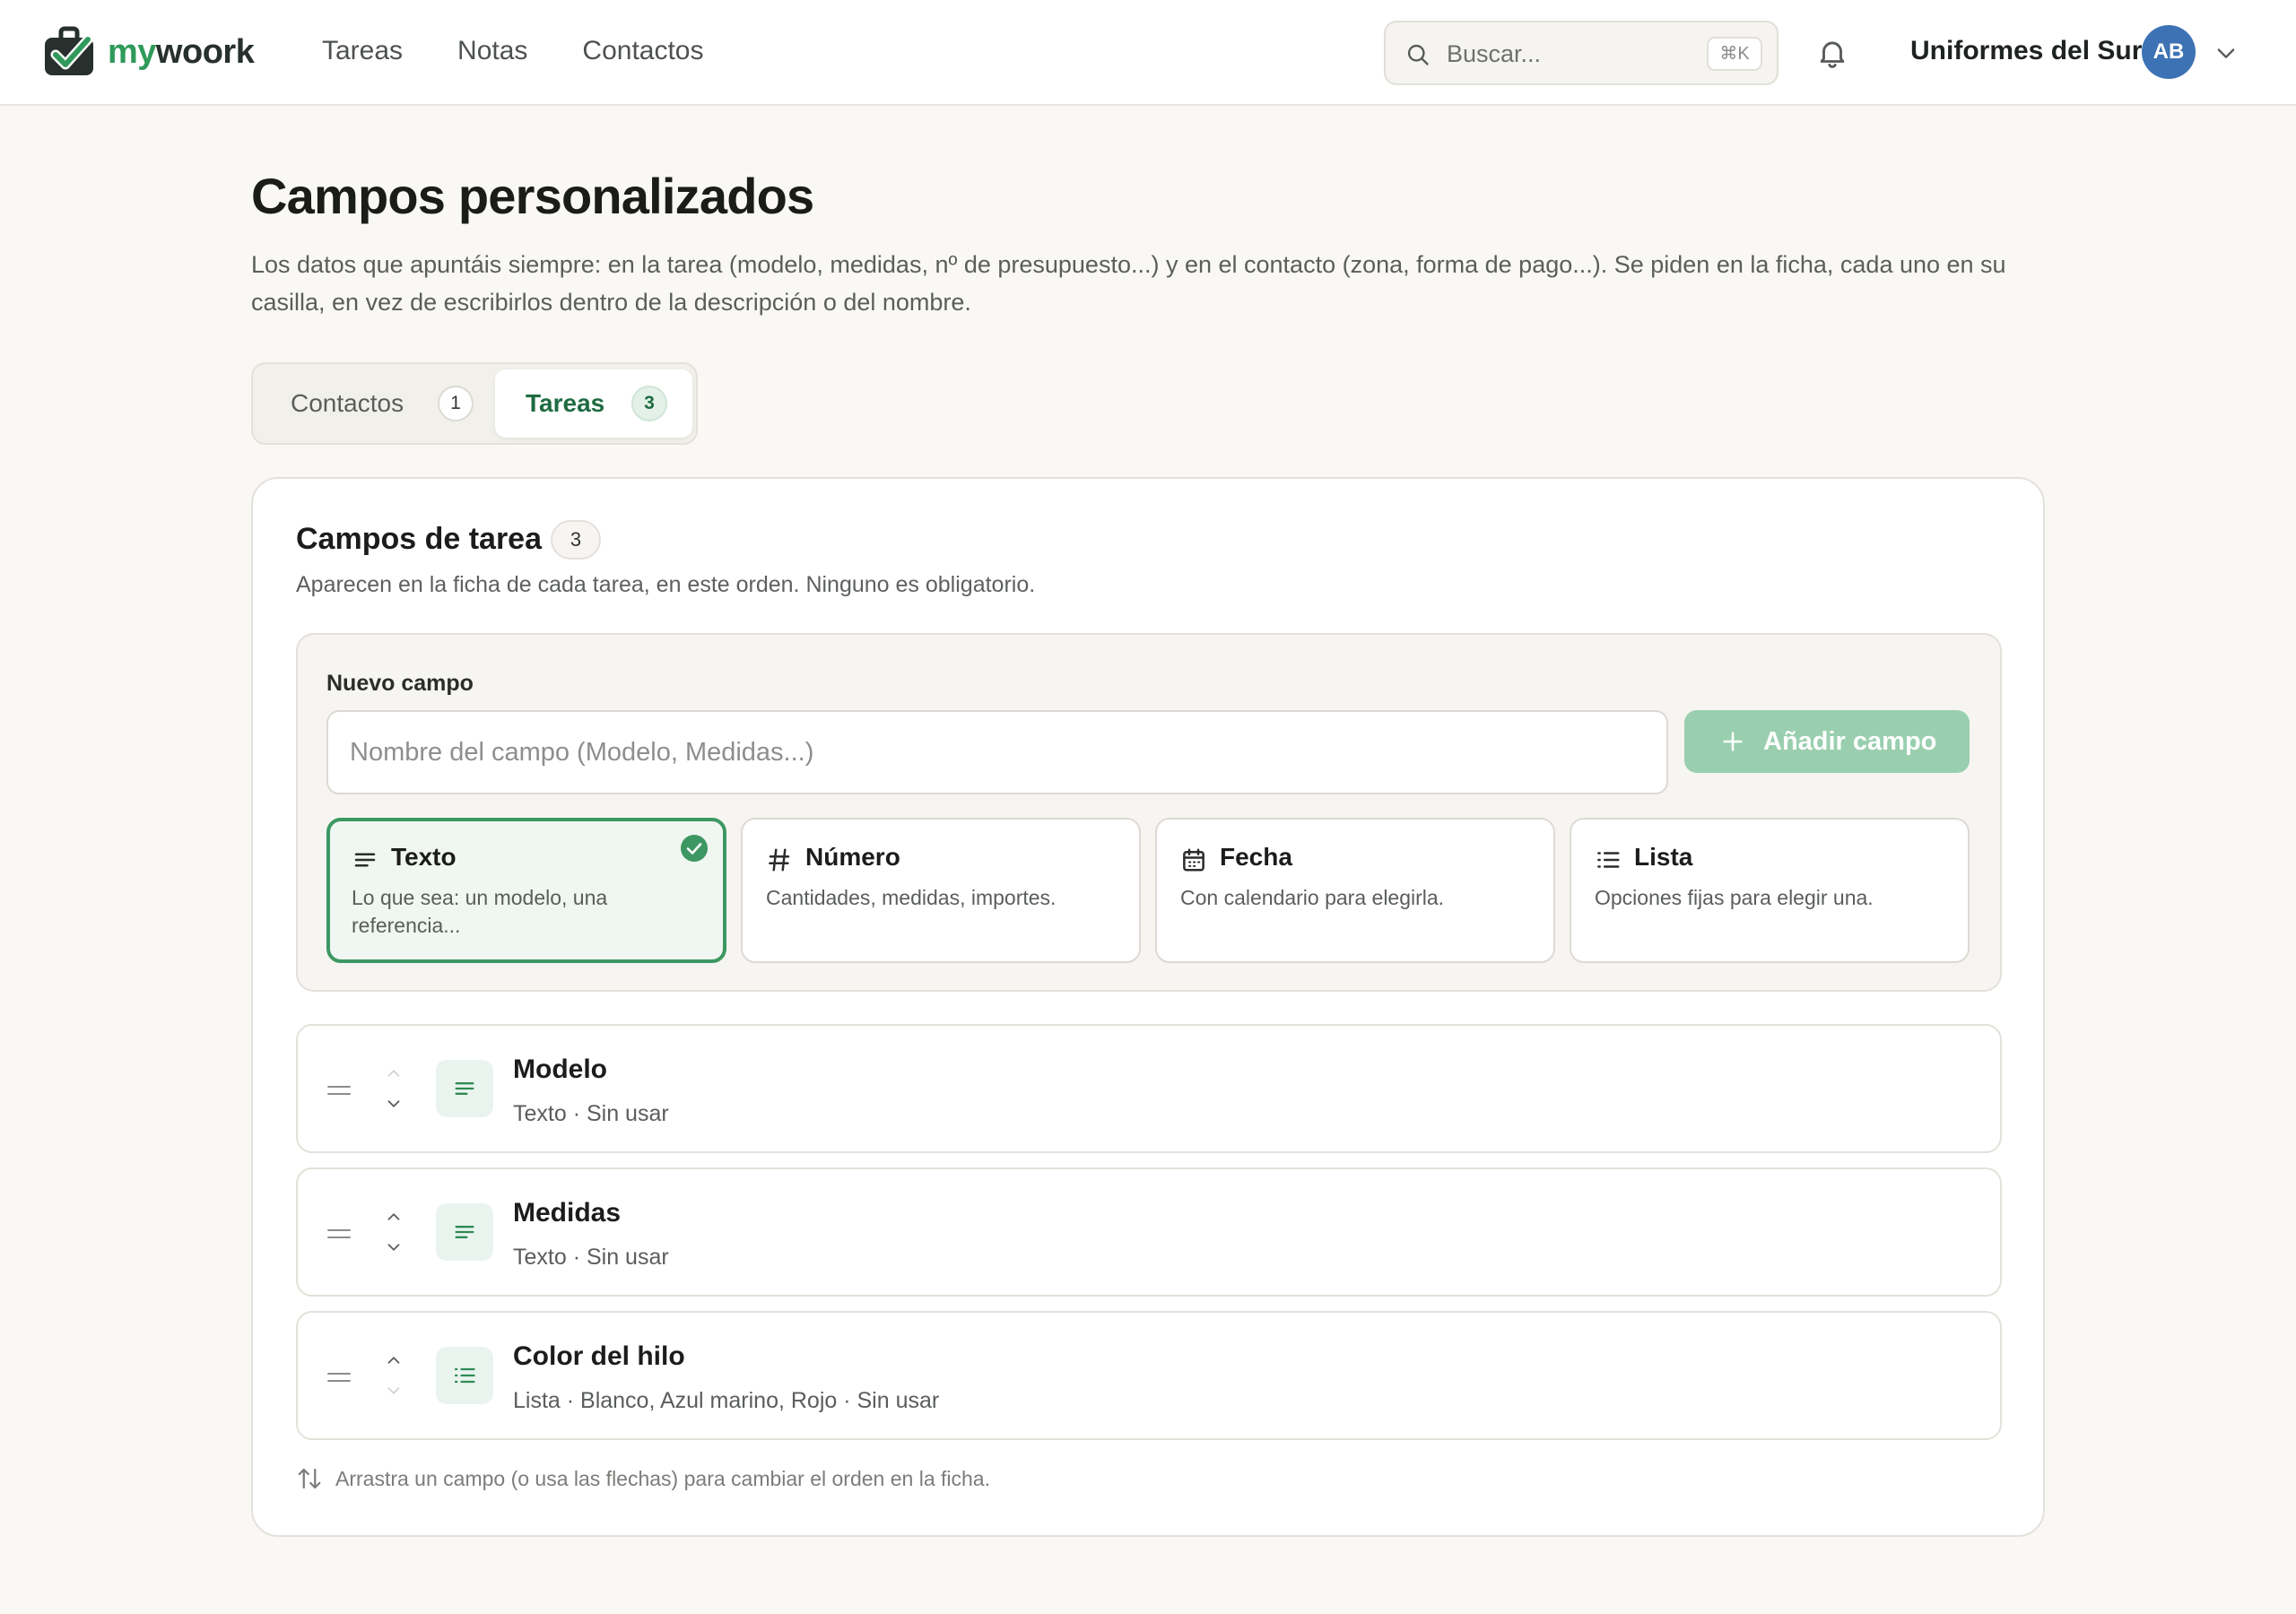 The height and width of the screenshot is (1614, 2296). I want to click on field-name-input, so click(997, 752).